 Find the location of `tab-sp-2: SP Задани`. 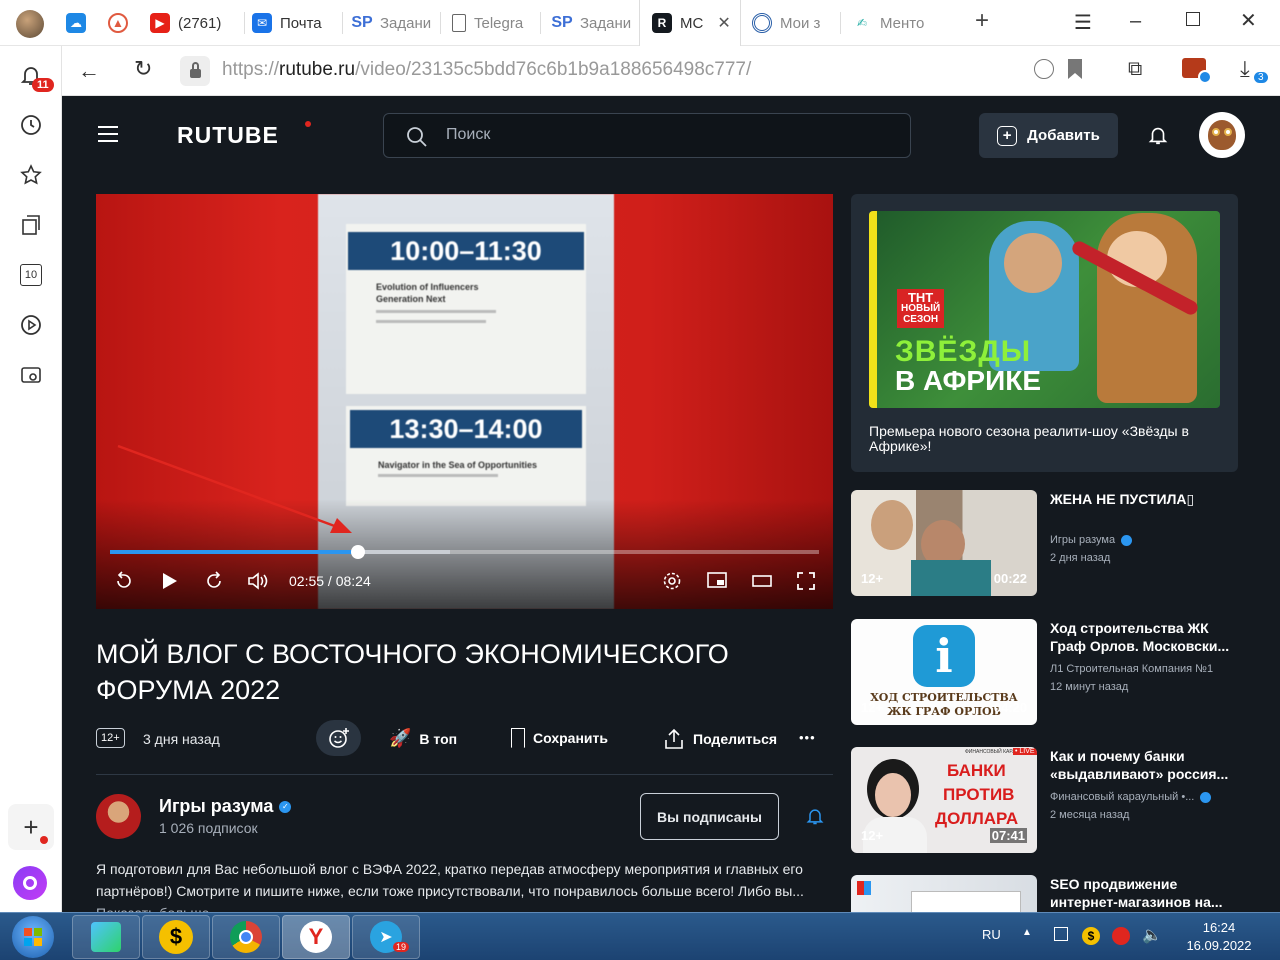

tab-sp-2: SP Задани is located at coordinates (592, 23).